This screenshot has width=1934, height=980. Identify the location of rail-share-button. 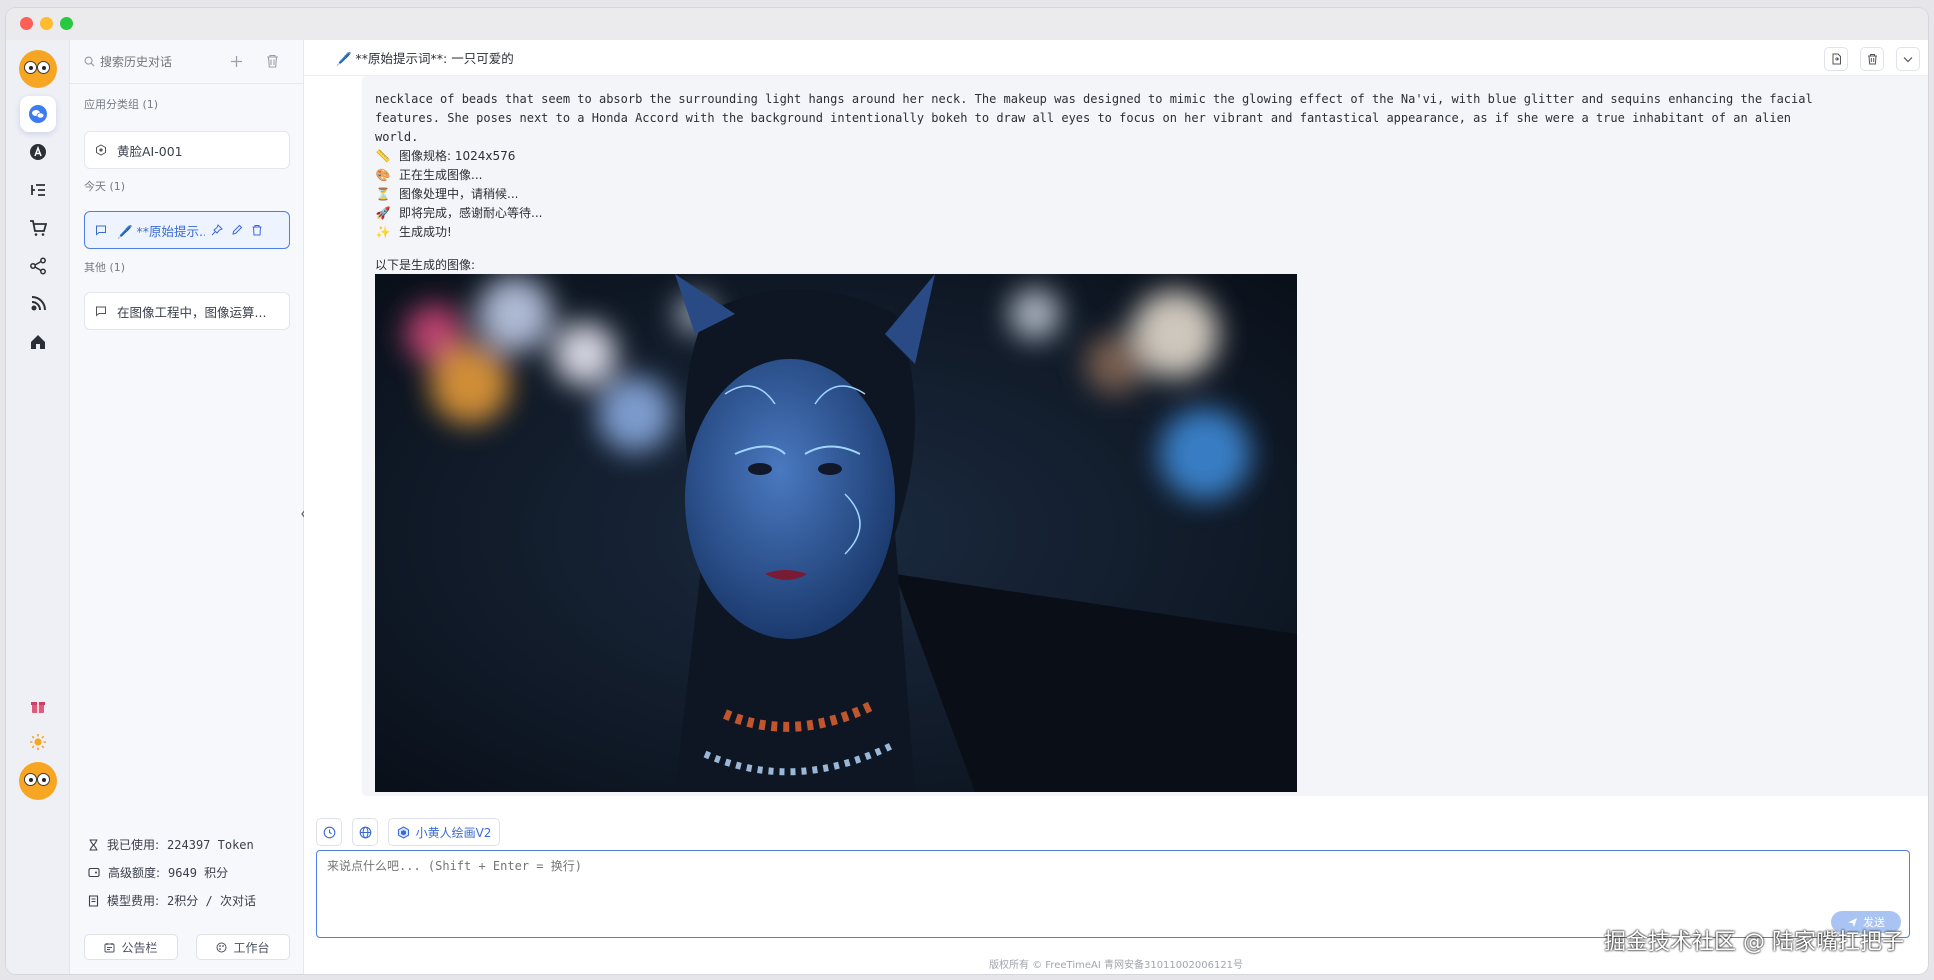
(38, 266).